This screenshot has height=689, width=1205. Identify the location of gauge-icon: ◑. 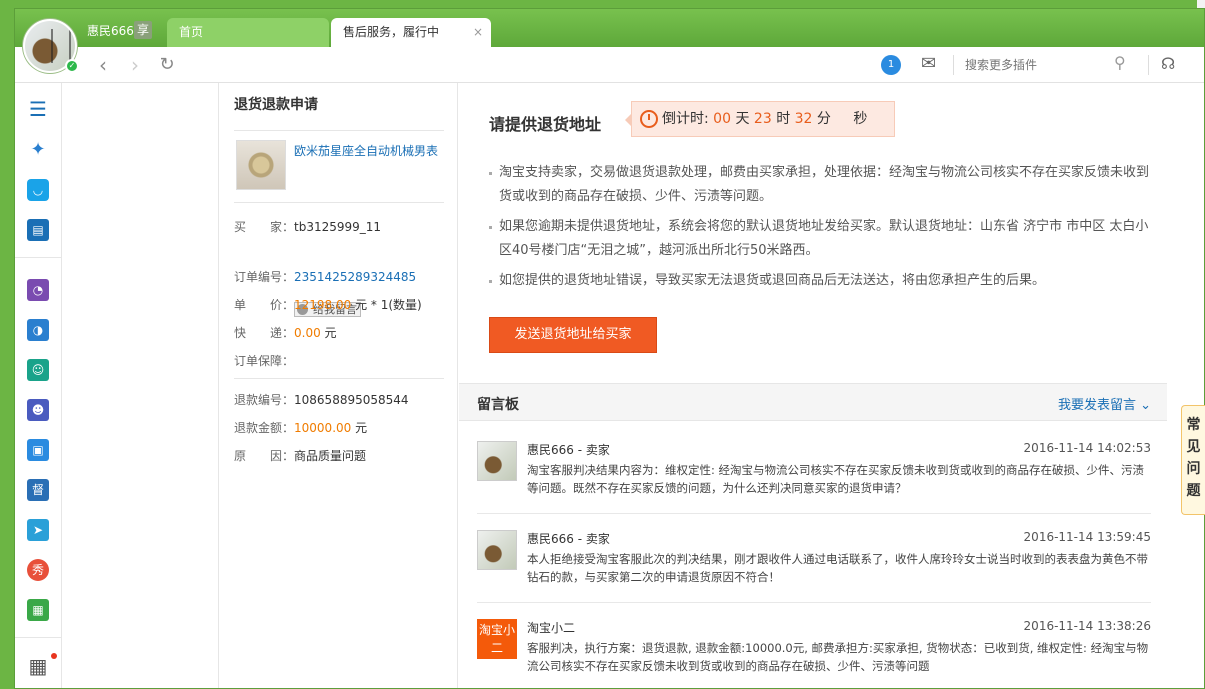
(38, 330).